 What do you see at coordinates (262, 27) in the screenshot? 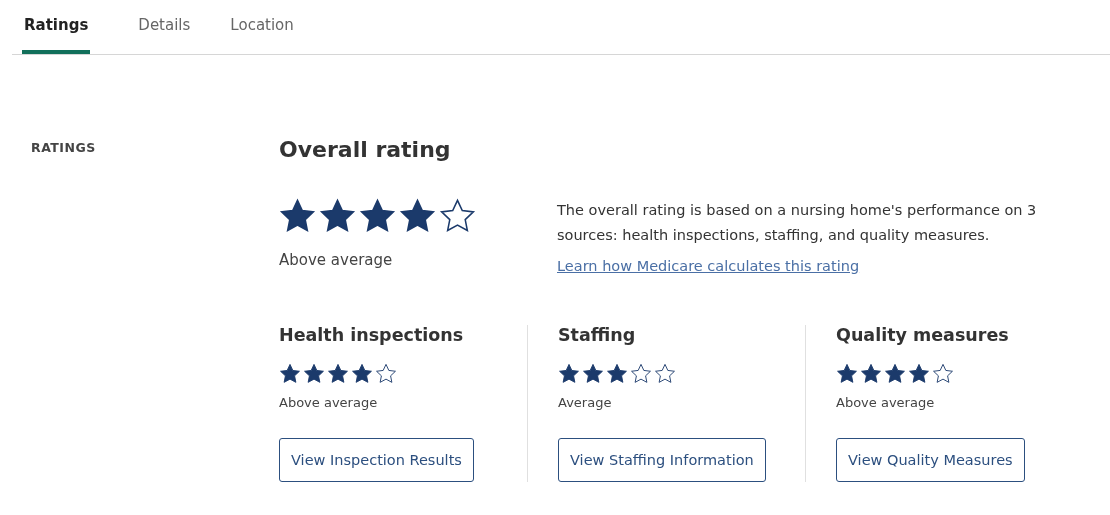
I see `tab: Location` at bounding box center [262, 27].